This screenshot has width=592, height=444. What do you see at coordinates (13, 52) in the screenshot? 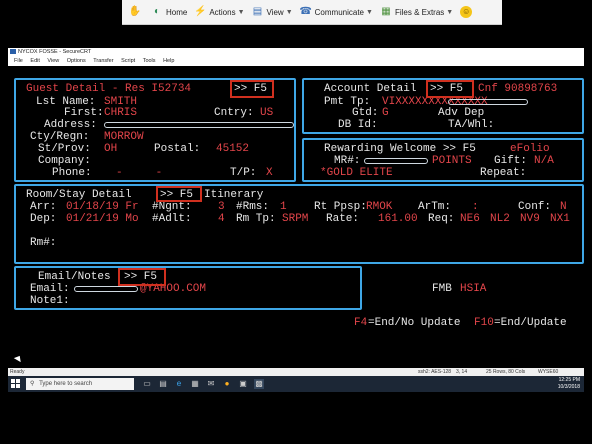
I see `app-icon` at bounding box center [13, 52].